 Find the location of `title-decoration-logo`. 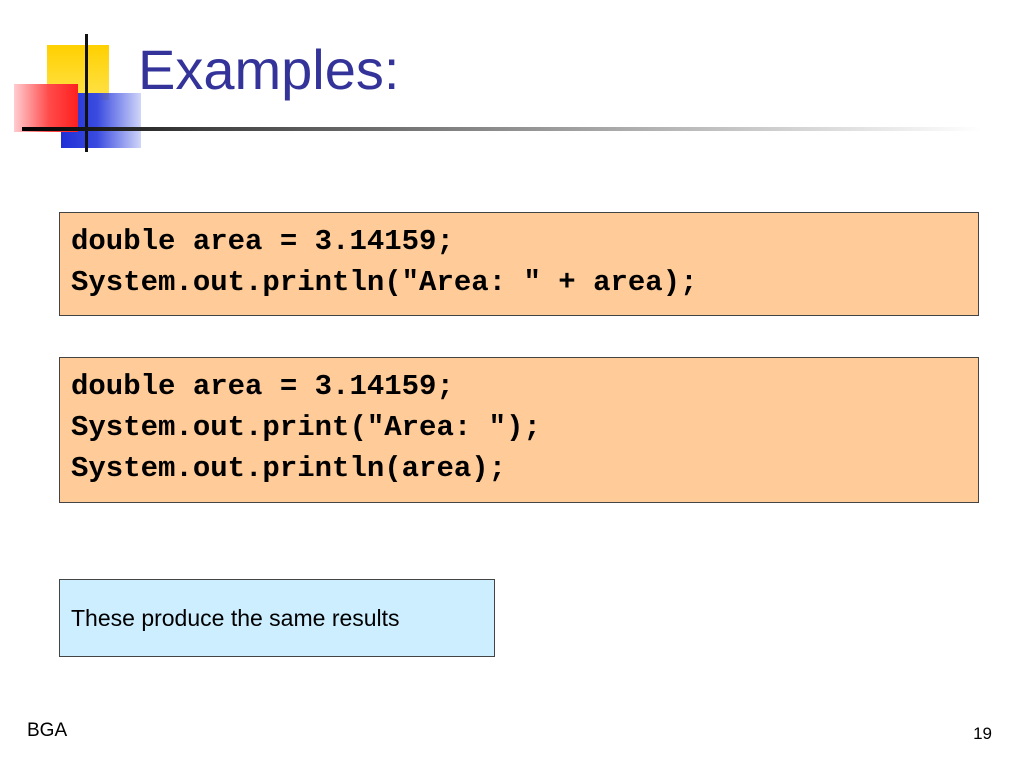

title-decoration-logo is located at coordinates (80, 80).